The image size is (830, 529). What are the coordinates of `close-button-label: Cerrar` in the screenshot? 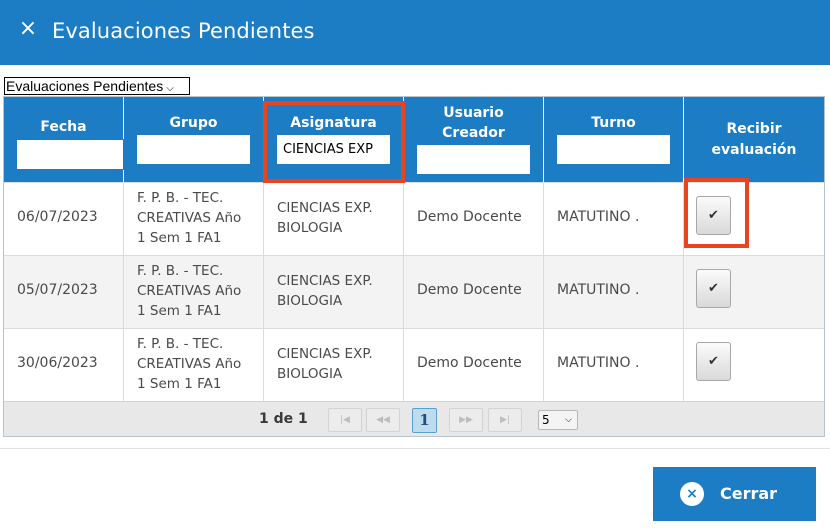 It's located at (749, 493).